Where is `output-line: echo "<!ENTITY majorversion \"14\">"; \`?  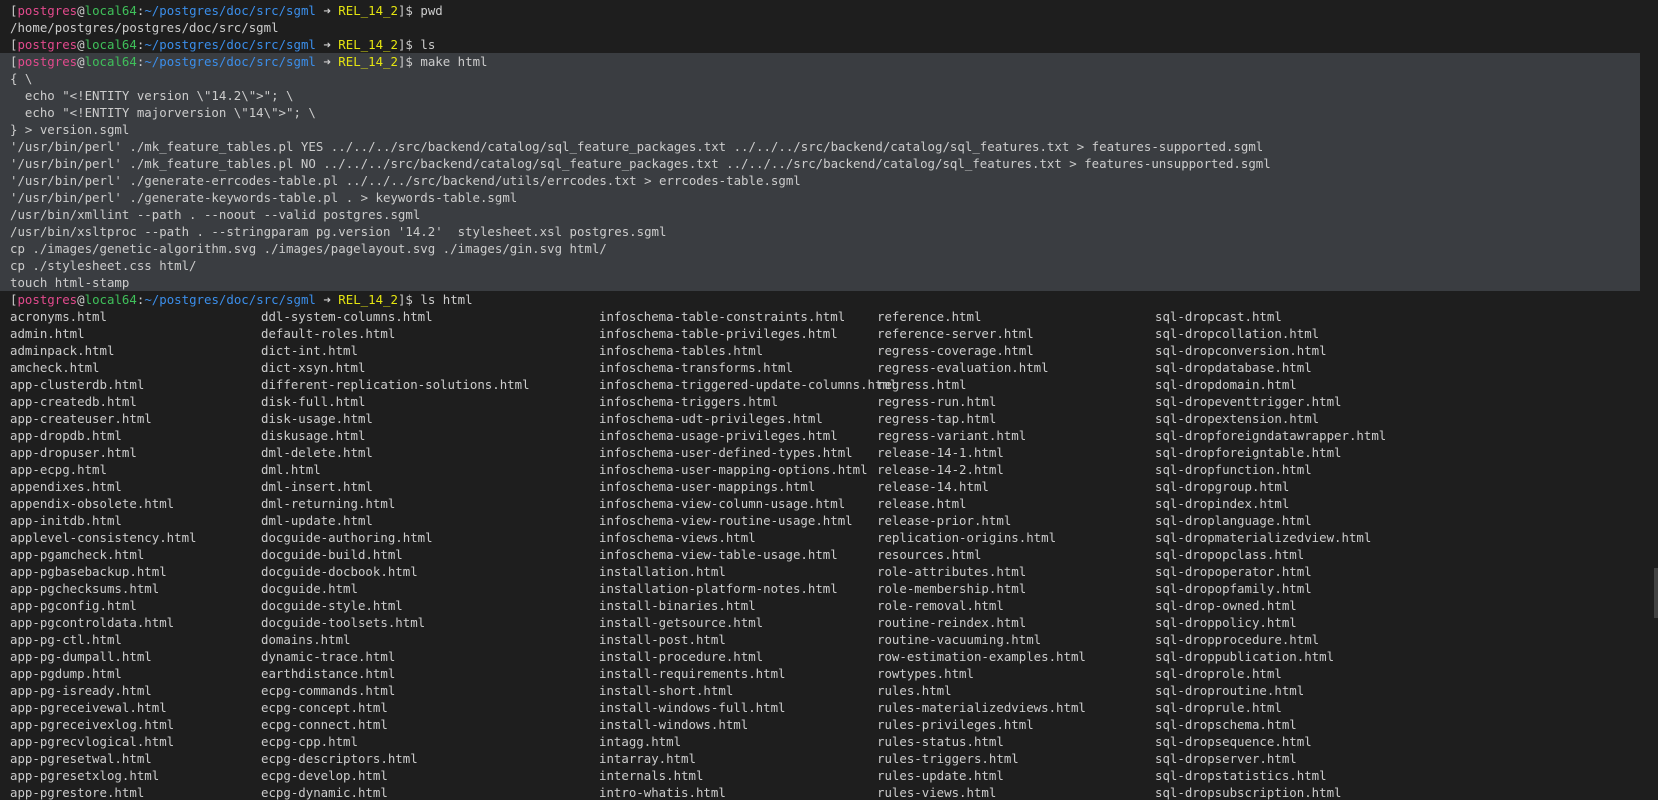
output-line: echo "<!ENTITY majorversion \"14\">"; \ is located at coordinates (820, 112).